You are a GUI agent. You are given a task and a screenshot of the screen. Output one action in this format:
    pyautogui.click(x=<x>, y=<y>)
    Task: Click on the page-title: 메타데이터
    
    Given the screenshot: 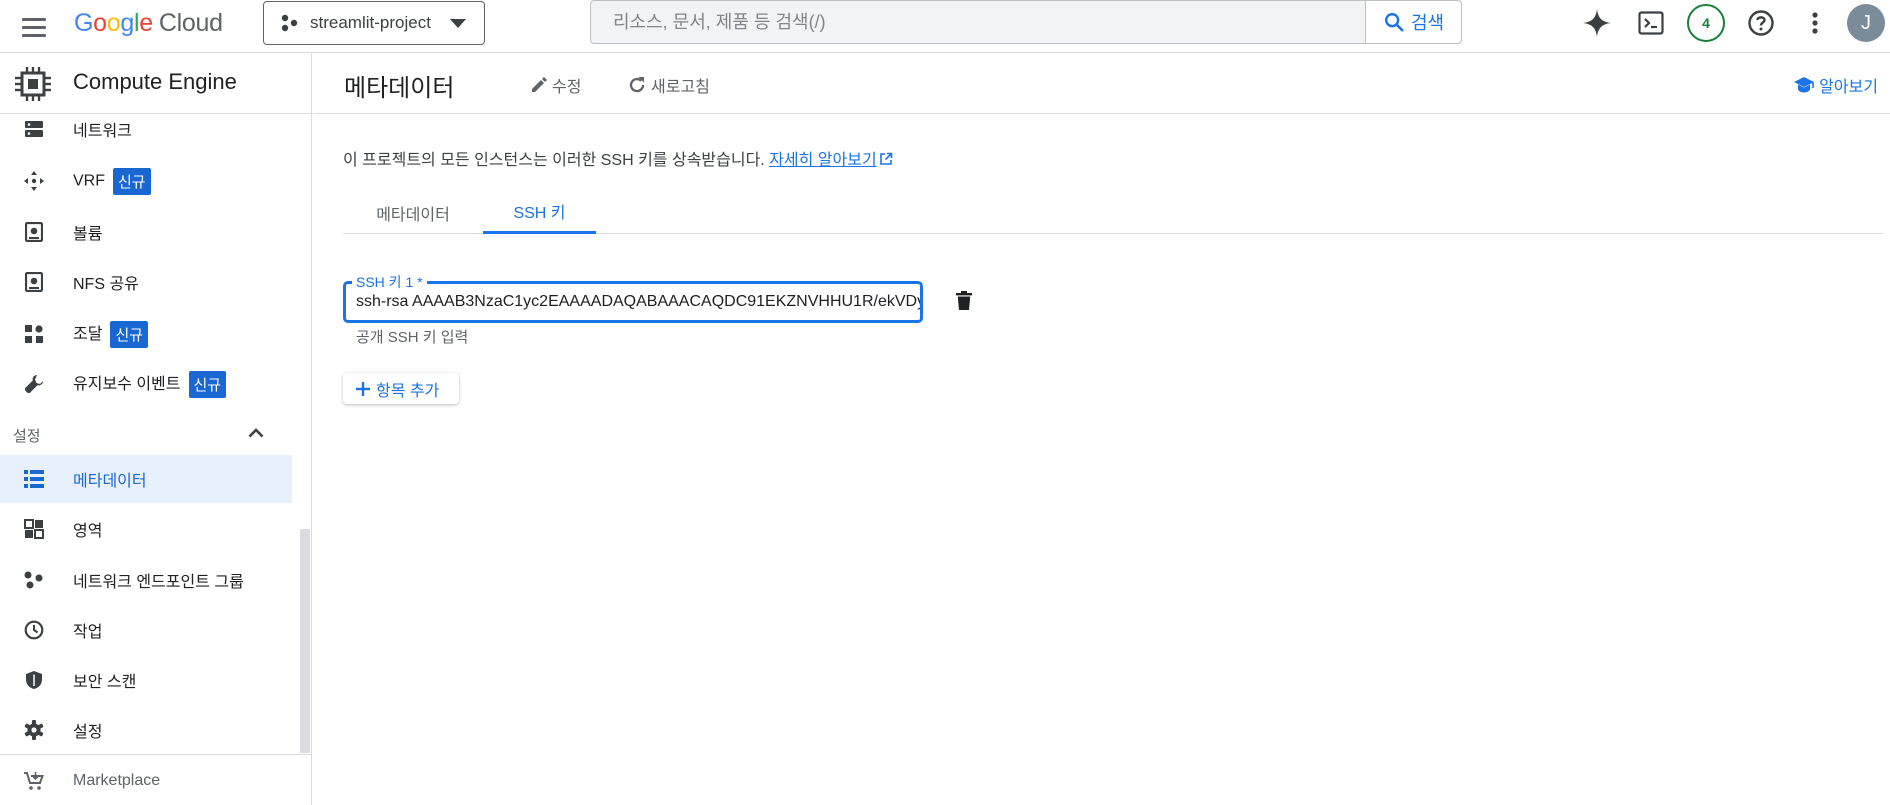 What is the action you would take?
    pyautogui.click(x=399, y=88)
    